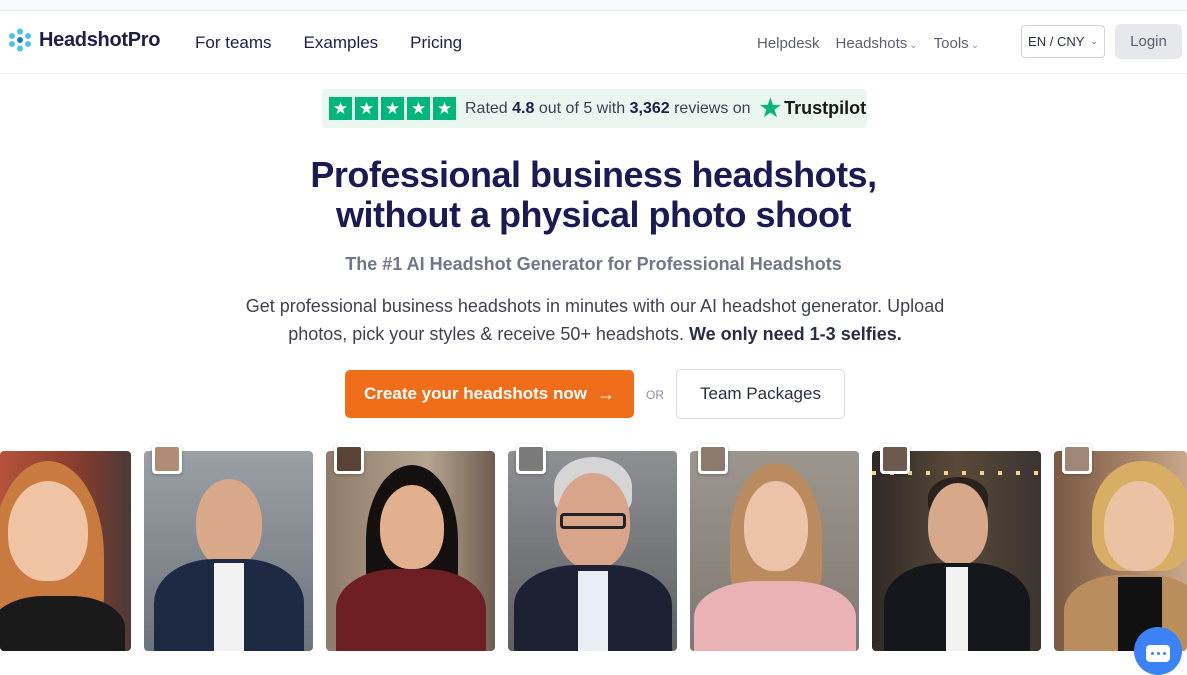 The width and height of the screenshot is (1187, 675). Describe the element at coordinates (760, 394) in the screenshot. I see `team-packages-button: Team Packages` at that location.